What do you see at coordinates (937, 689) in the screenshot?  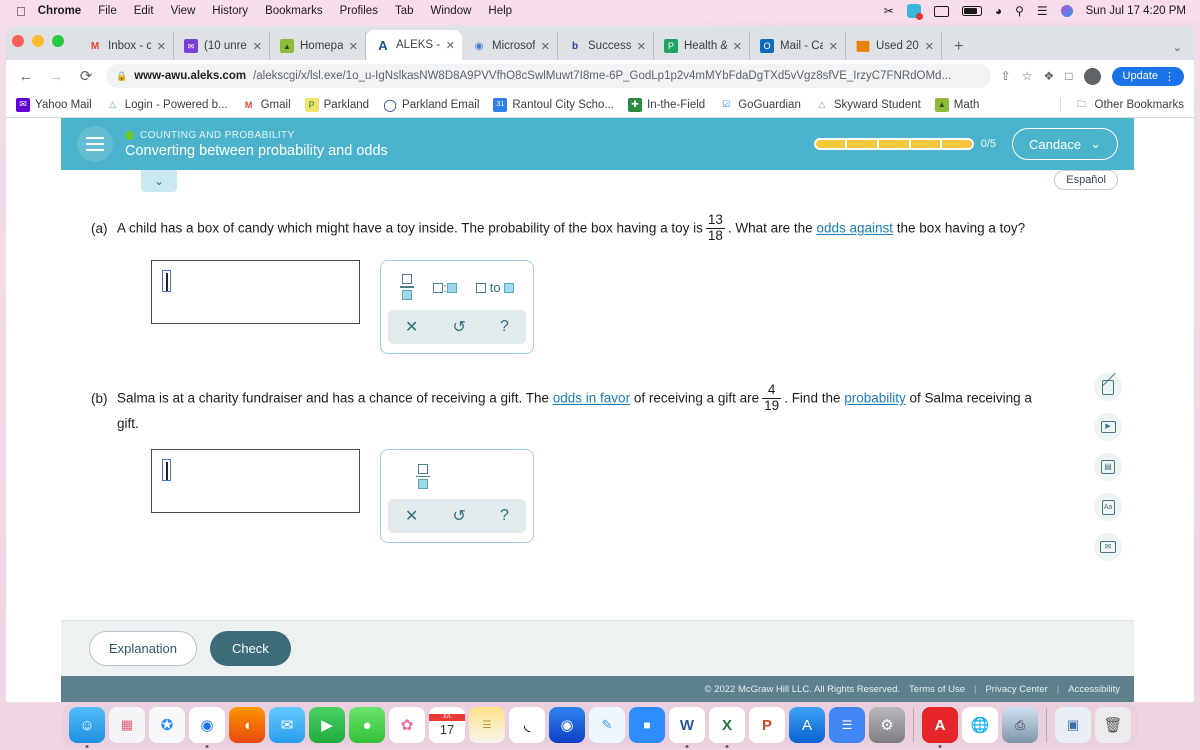 I see `terms-of-use-link: Terms of Use` at bounding box center [937, 689].